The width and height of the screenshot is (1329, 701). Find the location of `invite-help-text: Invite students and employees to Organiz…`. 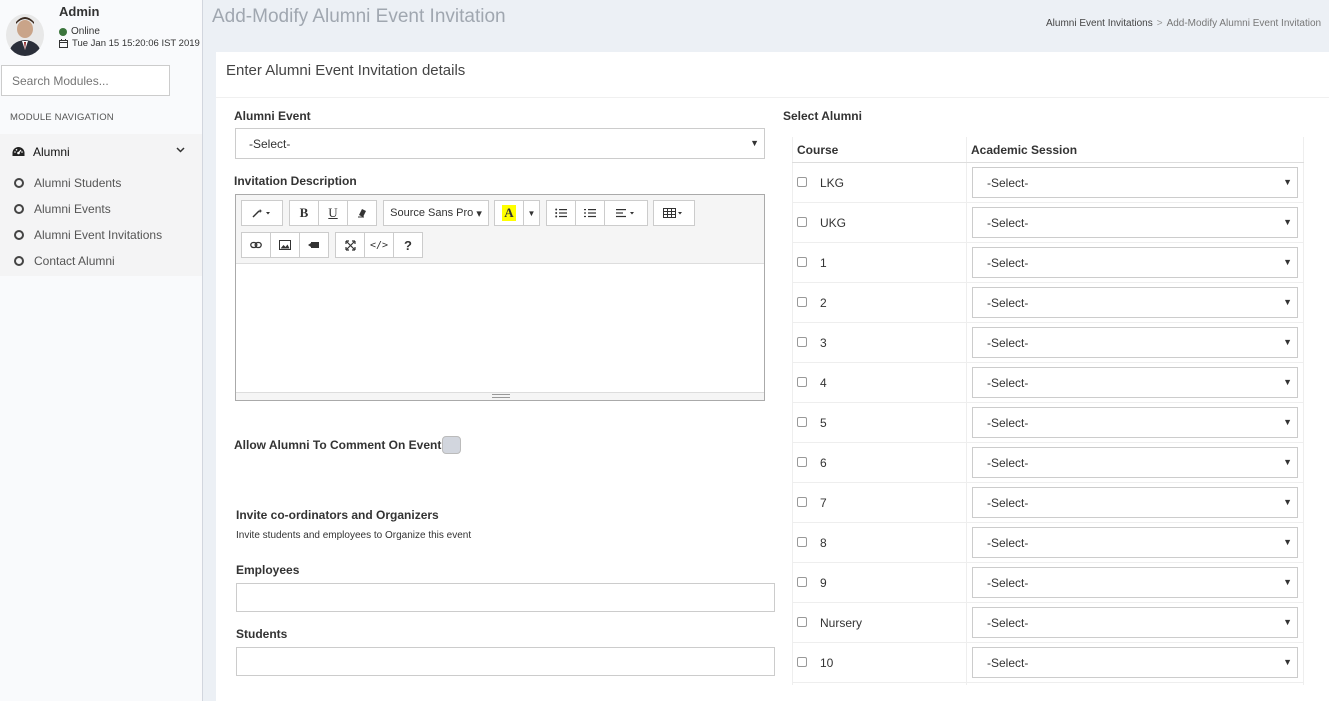

invite-help-text: Invite students and employees to Organiz… is located at coordinates (354, 535).